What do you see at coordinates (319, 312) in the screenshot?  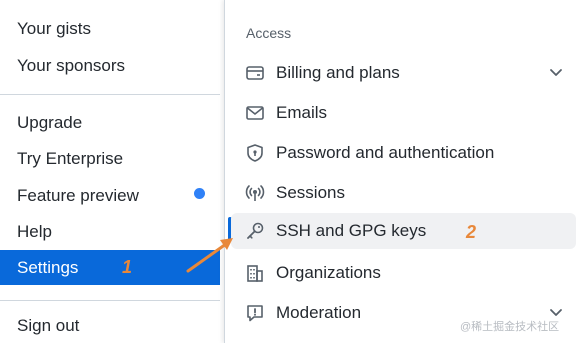 I see `sidebar-item-label: Moderation` at bounding box center [319, 312].